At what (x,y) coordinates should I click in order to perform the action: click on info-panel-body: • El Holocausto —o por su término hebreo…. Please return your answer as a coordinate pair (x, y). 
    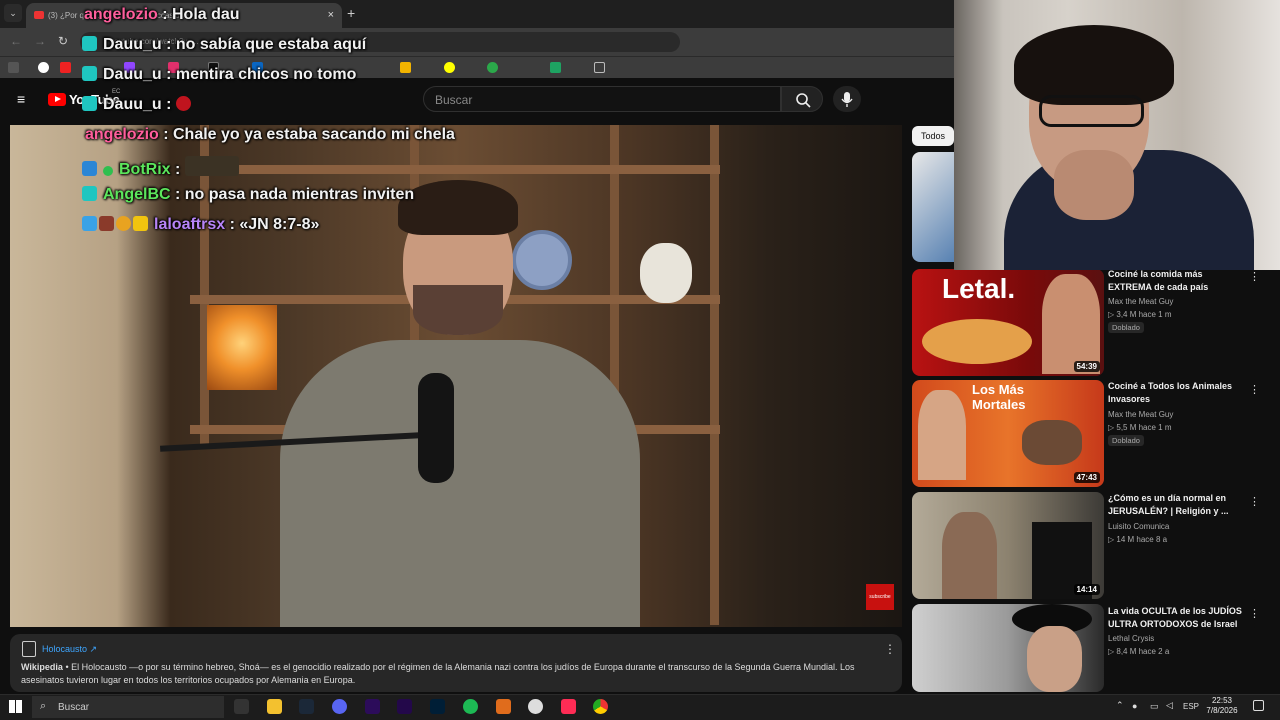
    Looking at the image, I should click on (438, 673).